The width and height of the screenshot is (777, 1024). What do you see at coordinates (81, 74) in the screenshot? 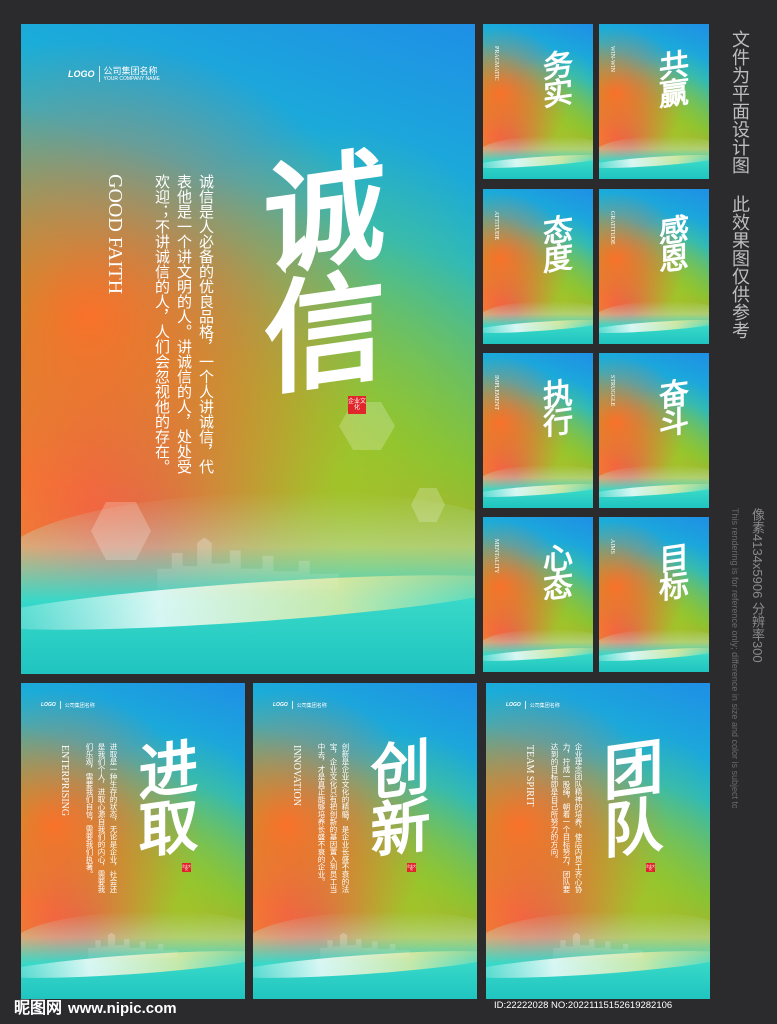
I see `logo-mark: LOGO` at bounding box center [81, 74].